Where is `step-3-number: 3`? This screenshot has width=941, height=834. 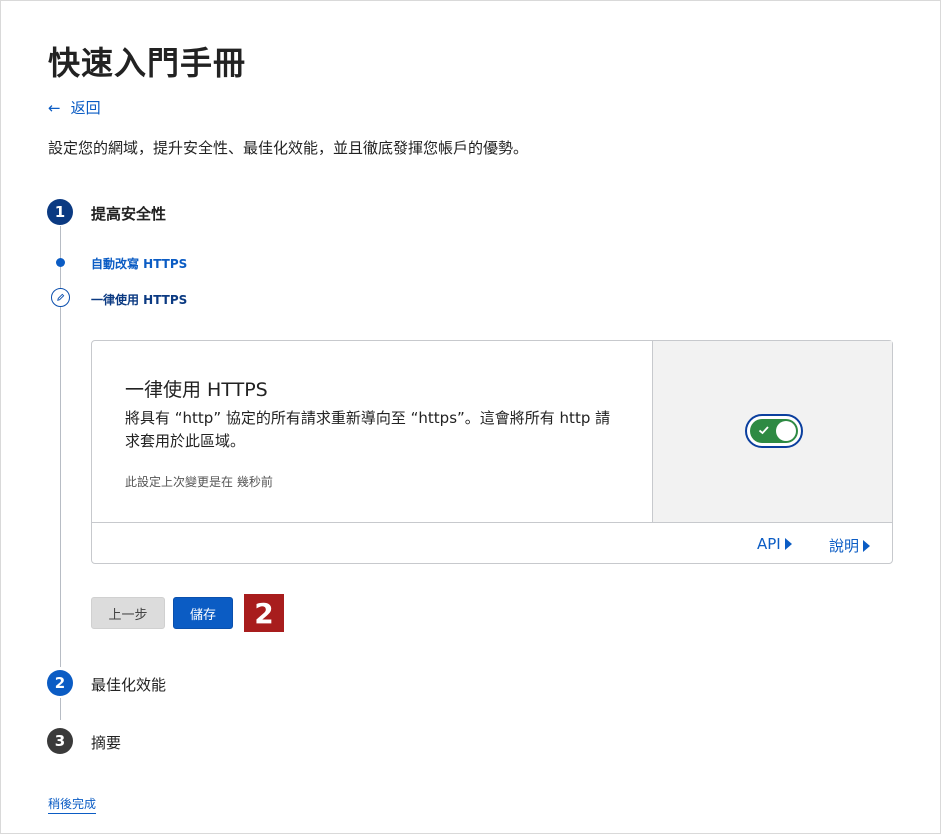
step-3-number: 3 is located at coordinates (60, 741).